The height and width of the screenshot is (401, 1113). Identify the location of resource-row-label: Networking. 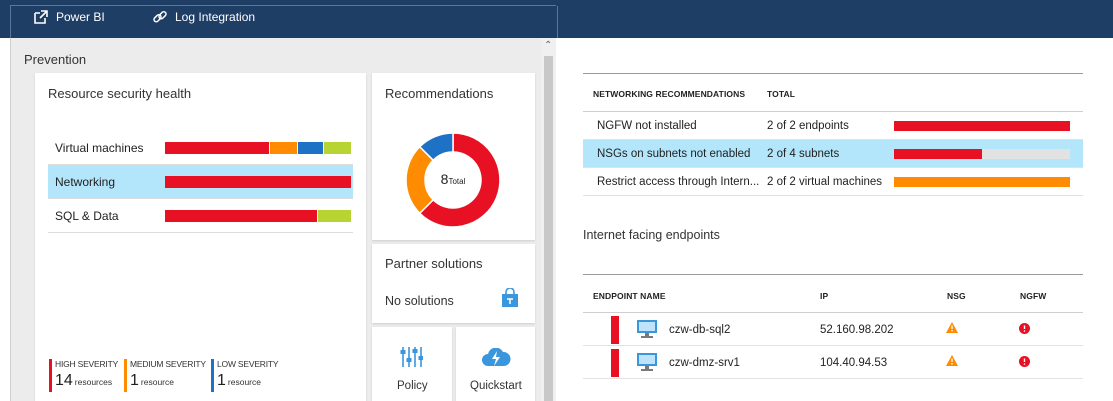
(85, 182).